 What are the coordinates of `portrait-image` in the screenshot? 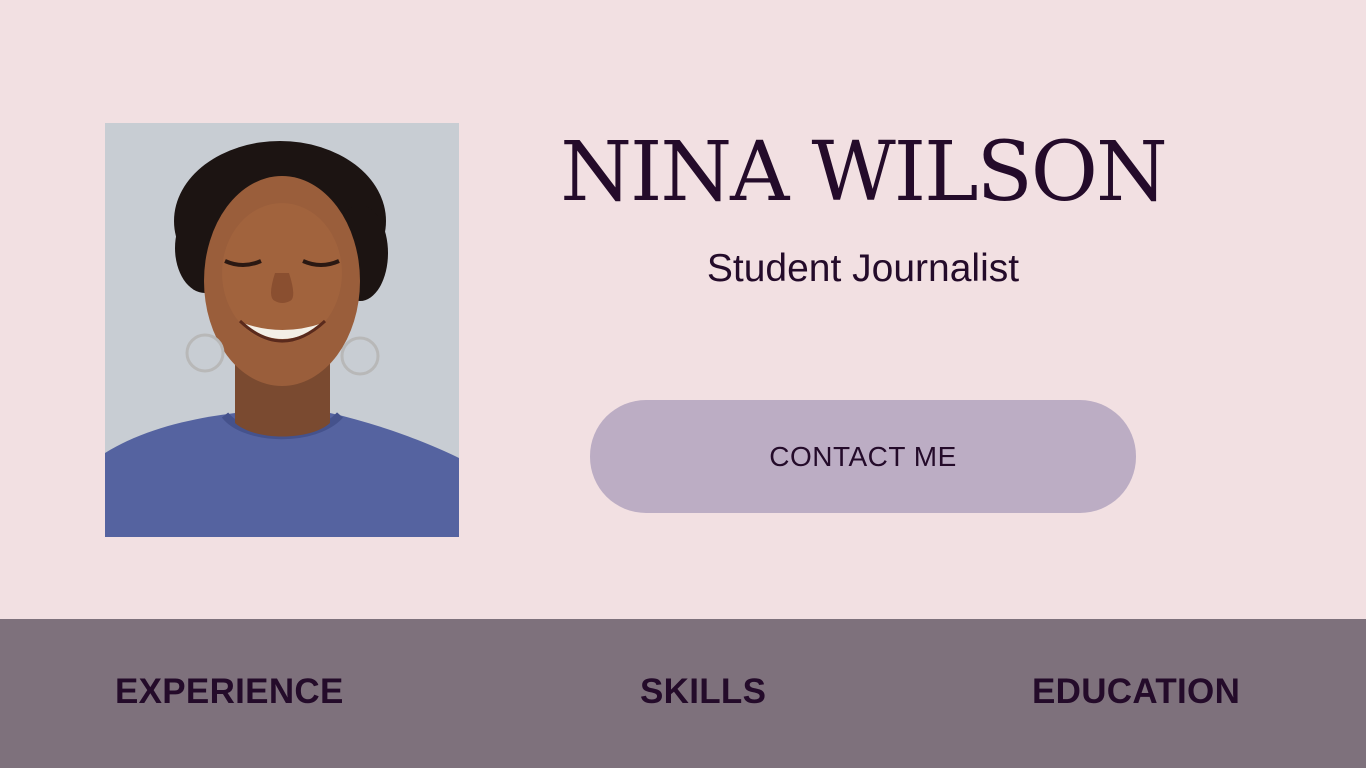 It's located at (282, 330).